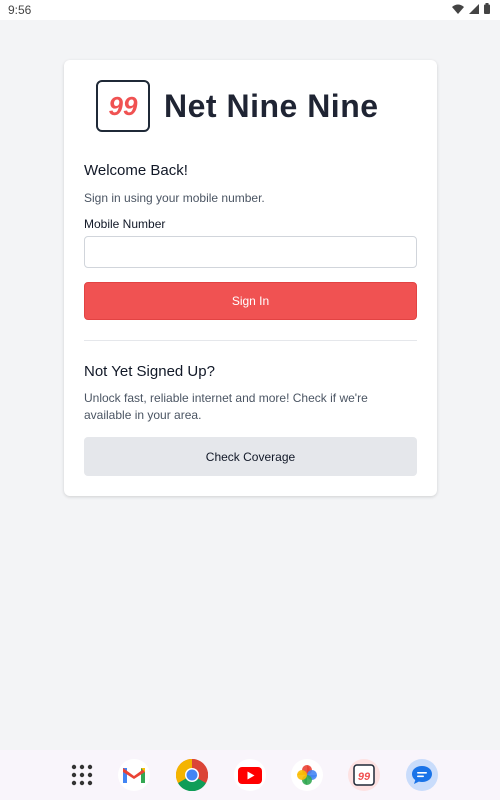  Describe the element at coordinates (250, 301) in the screenshot. I see `sign-in-button: Sign In` at that location.